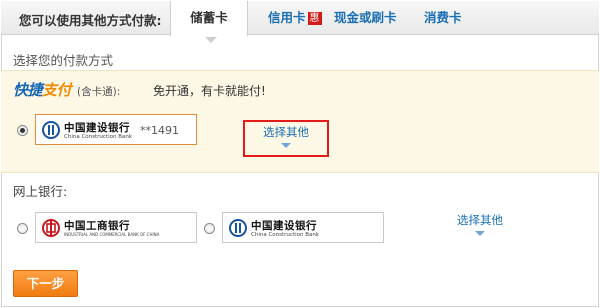 This screenshot has width=600, height=308. Describe the element at coordinates (99, 92) in the screenshot. I see `quick-pay-subtitle: (含卡通):` at that location.